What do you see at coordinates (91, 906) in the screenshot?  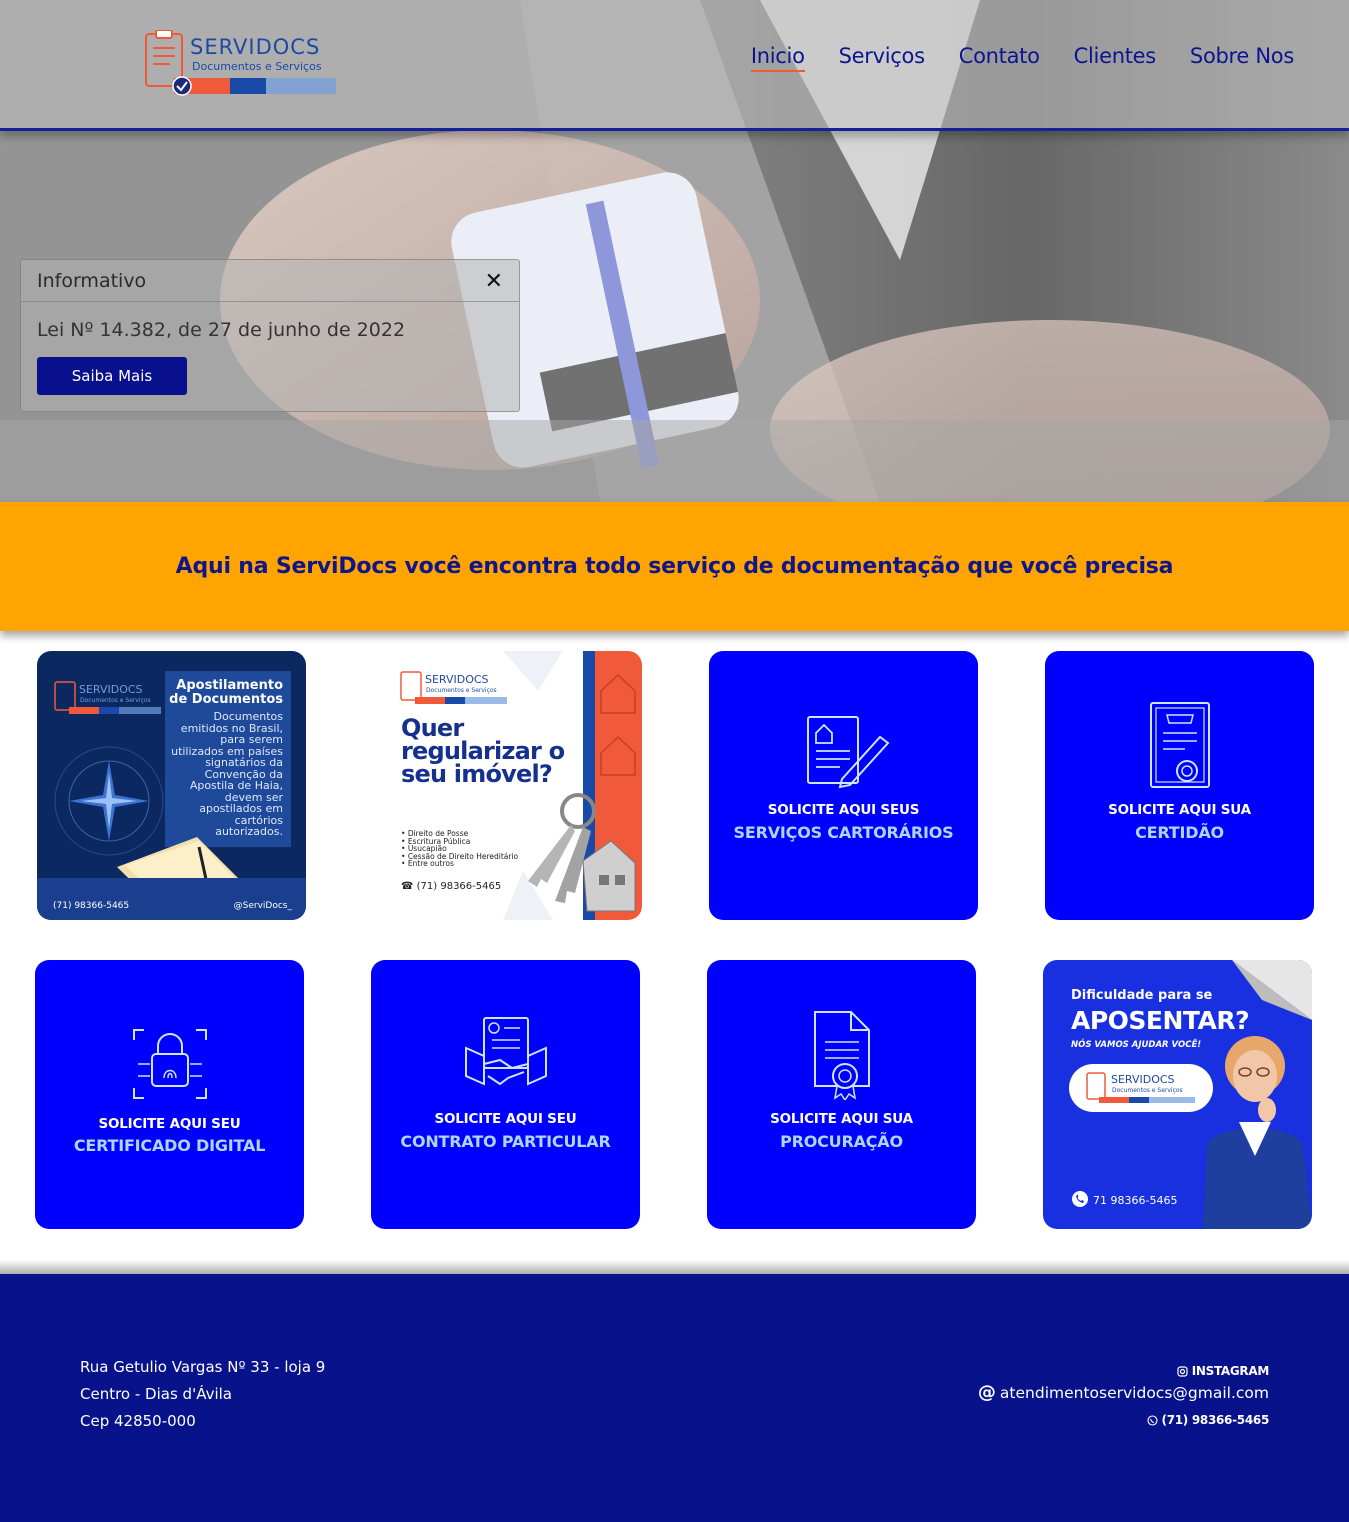 I see `apostilamento-phone: (71) 98366-5465` at bounding box center [91, 906].